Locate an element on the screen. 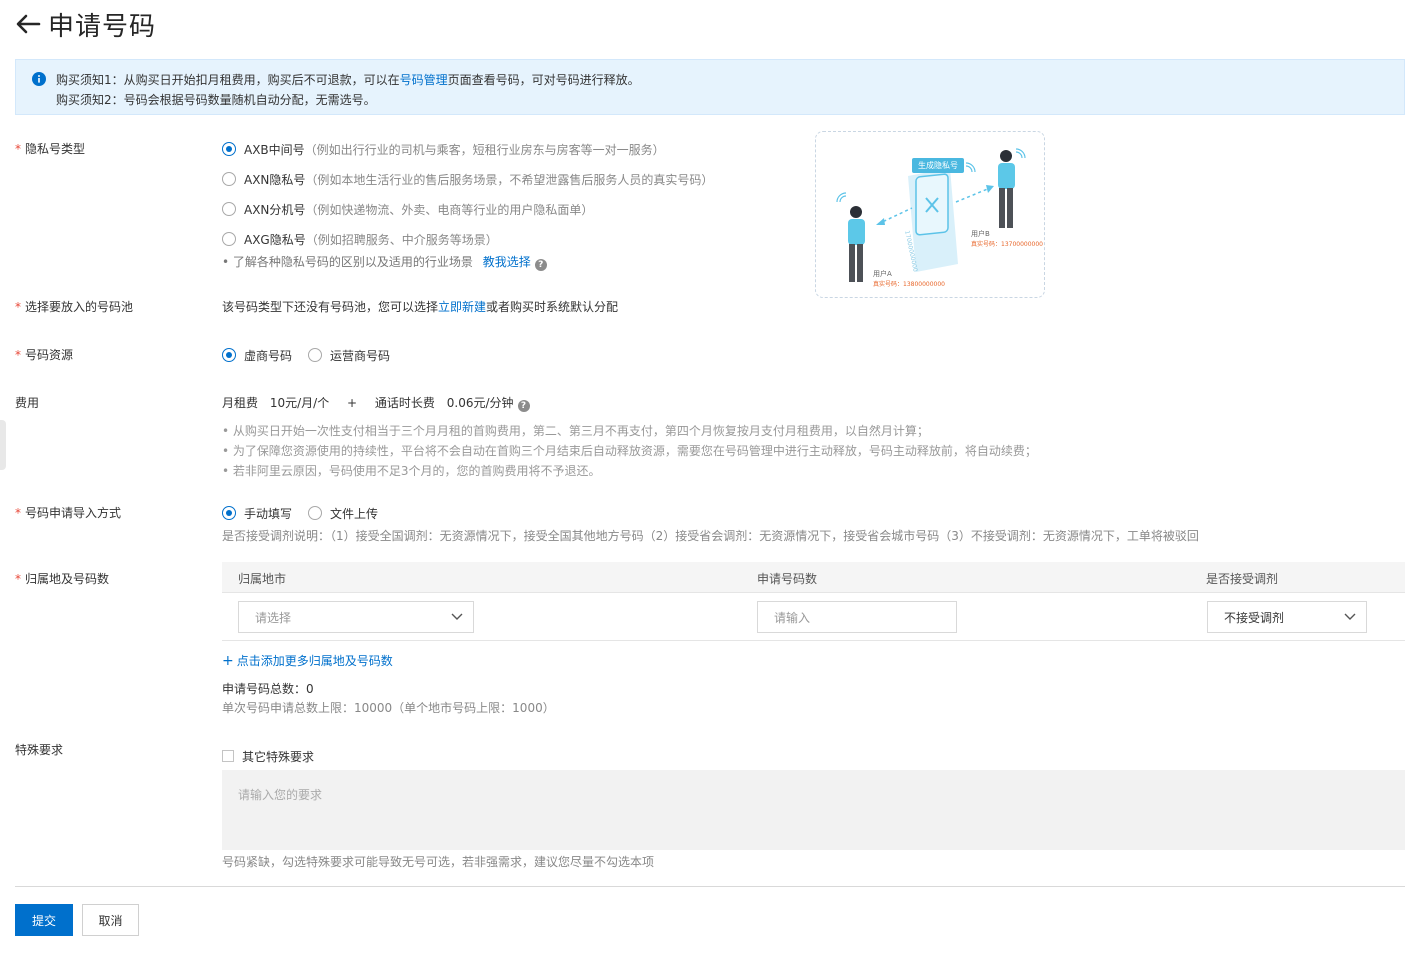 This screenshot has height=956, width=1405. pool-text: 该号码类型下还没有号码池，您可以选择 is located at coordinates (330, 307).